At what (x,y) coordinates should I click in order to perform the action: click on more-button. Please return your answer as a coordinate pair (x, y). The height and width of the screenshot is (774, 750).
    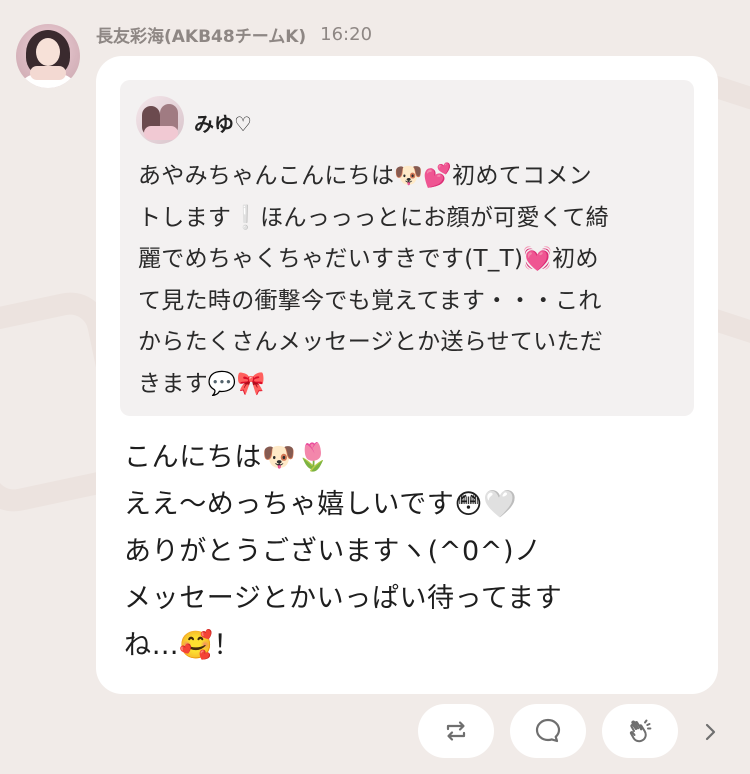
    Looking at the image, I should click on (710, 732).